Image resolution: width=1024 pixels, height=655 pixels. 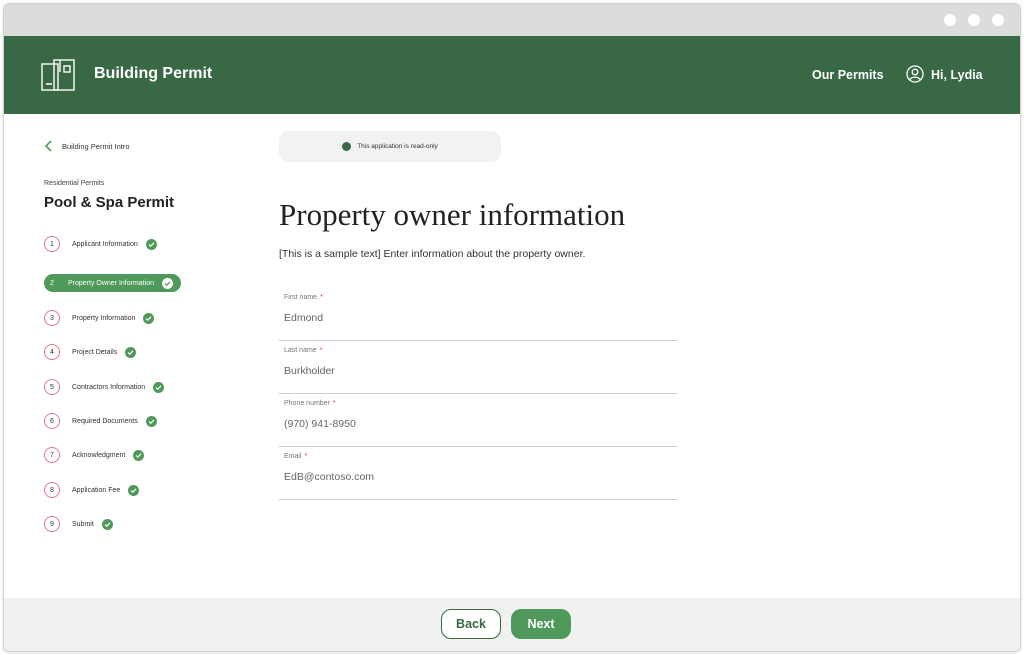 What do you see at coordinates (153, 73) in the screenshot?
I see `app-title: Building Permit` at bounding box center [153, 73].